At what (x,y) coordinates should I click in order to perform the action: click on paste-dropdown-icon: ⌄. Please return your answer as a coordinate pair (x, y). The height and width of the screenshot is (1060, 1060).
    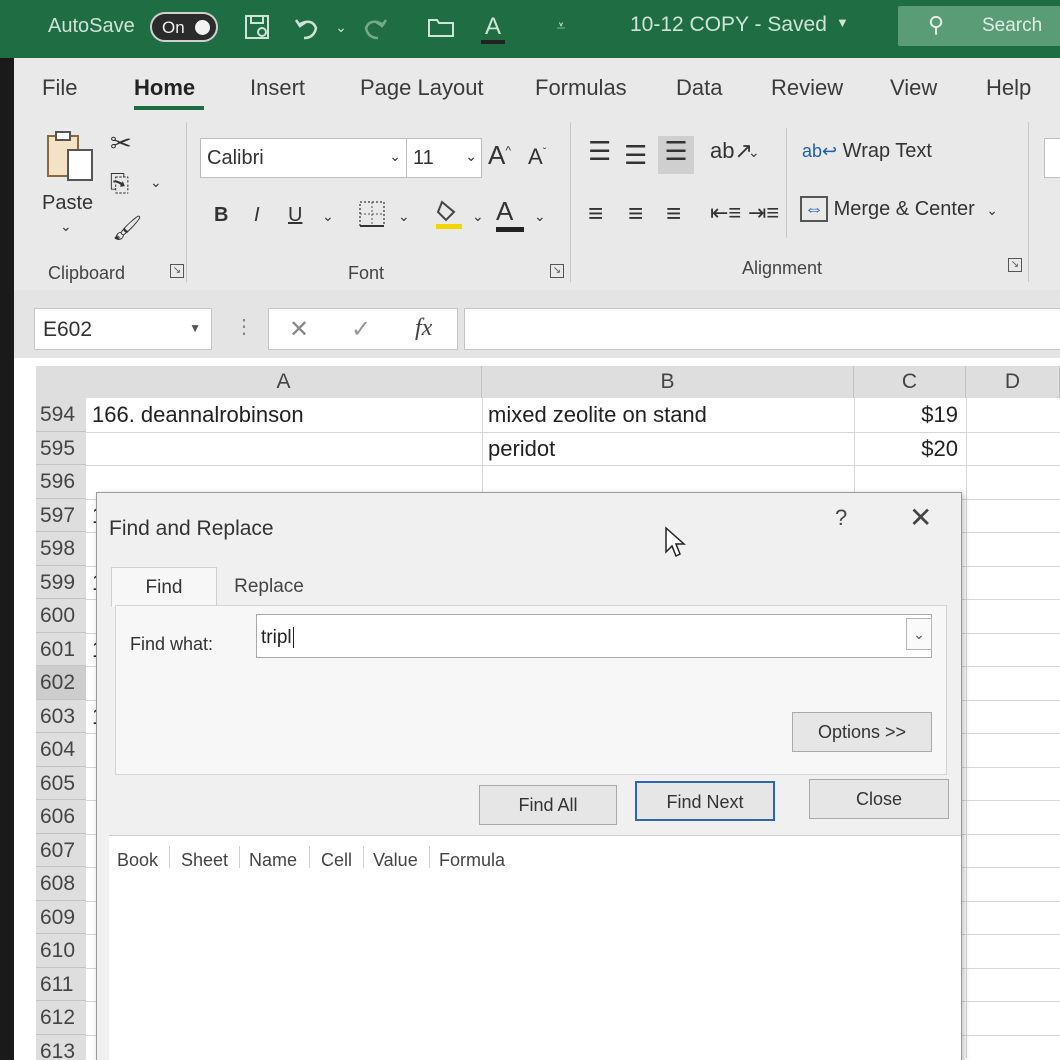
    Looking at the image, I should click on (66, 226).